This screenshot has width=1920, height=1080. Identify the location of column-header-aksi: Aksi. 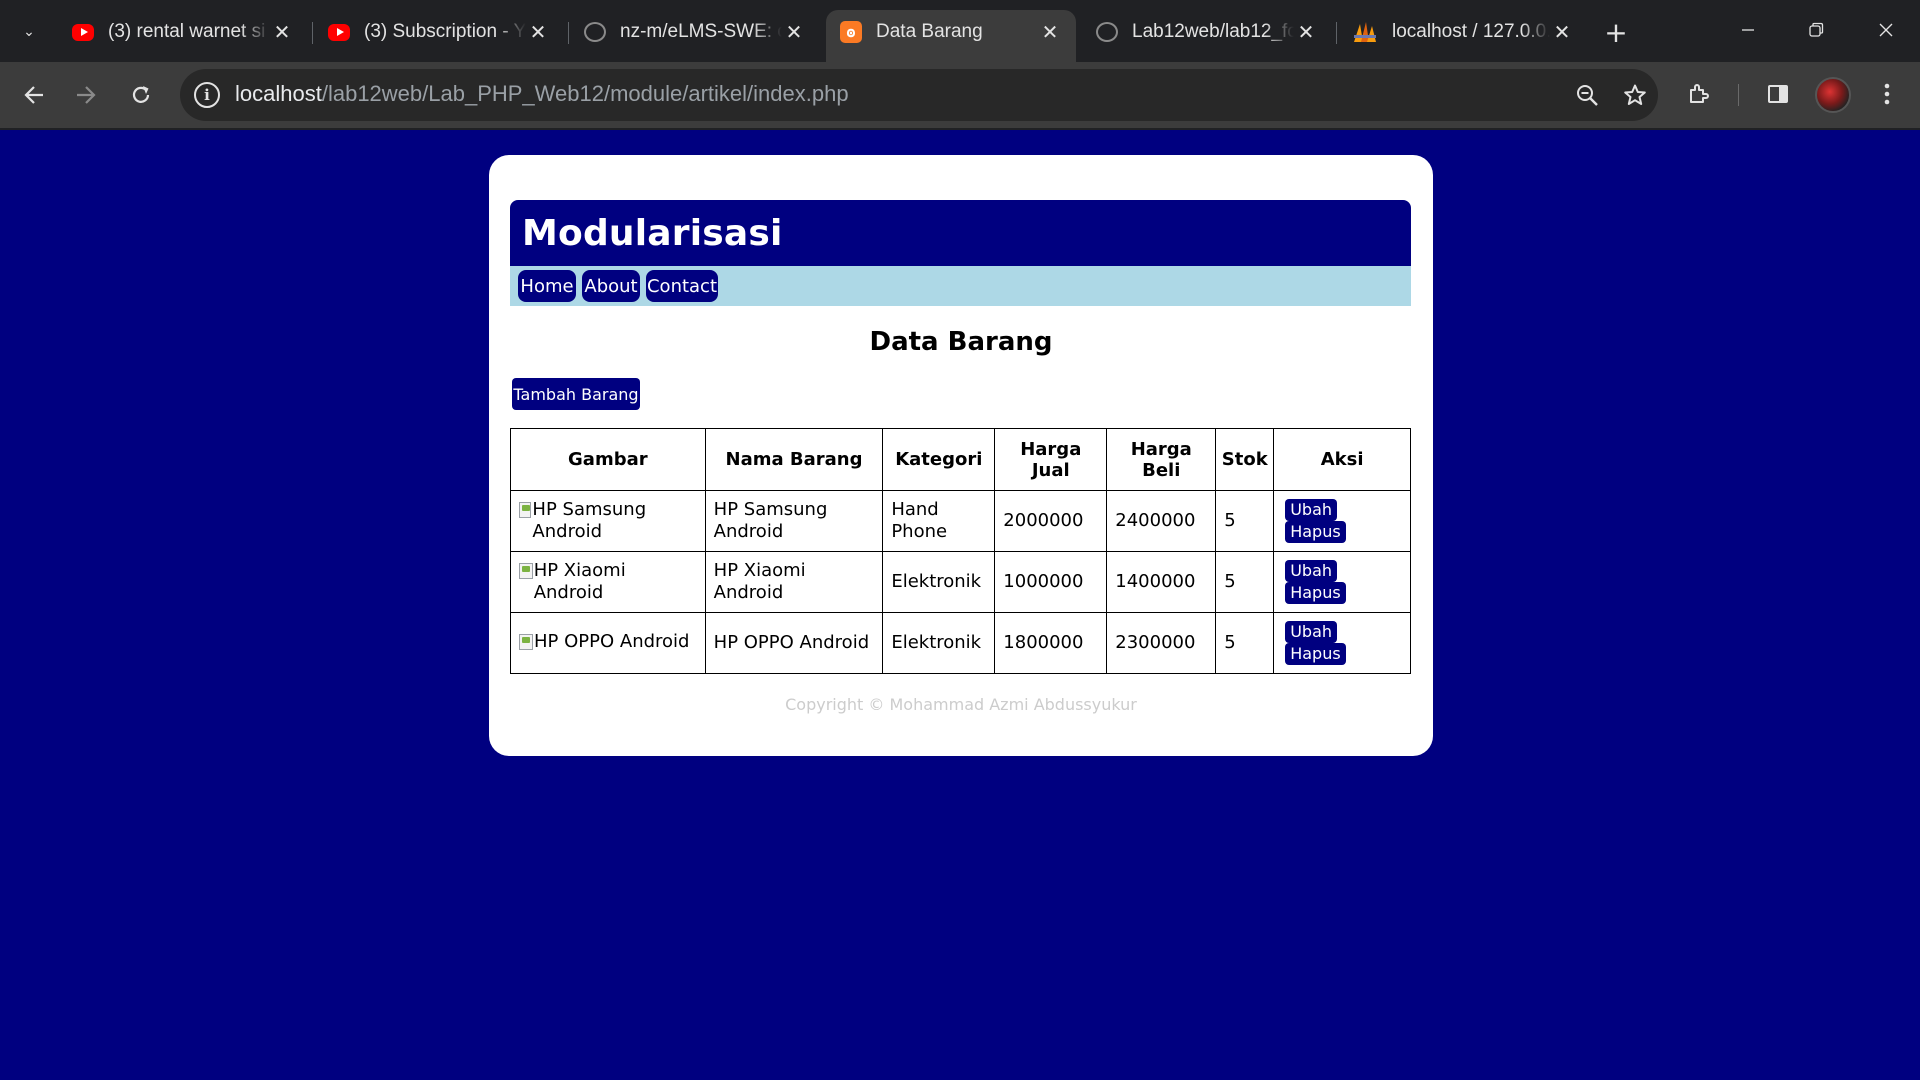
(1342, 459).